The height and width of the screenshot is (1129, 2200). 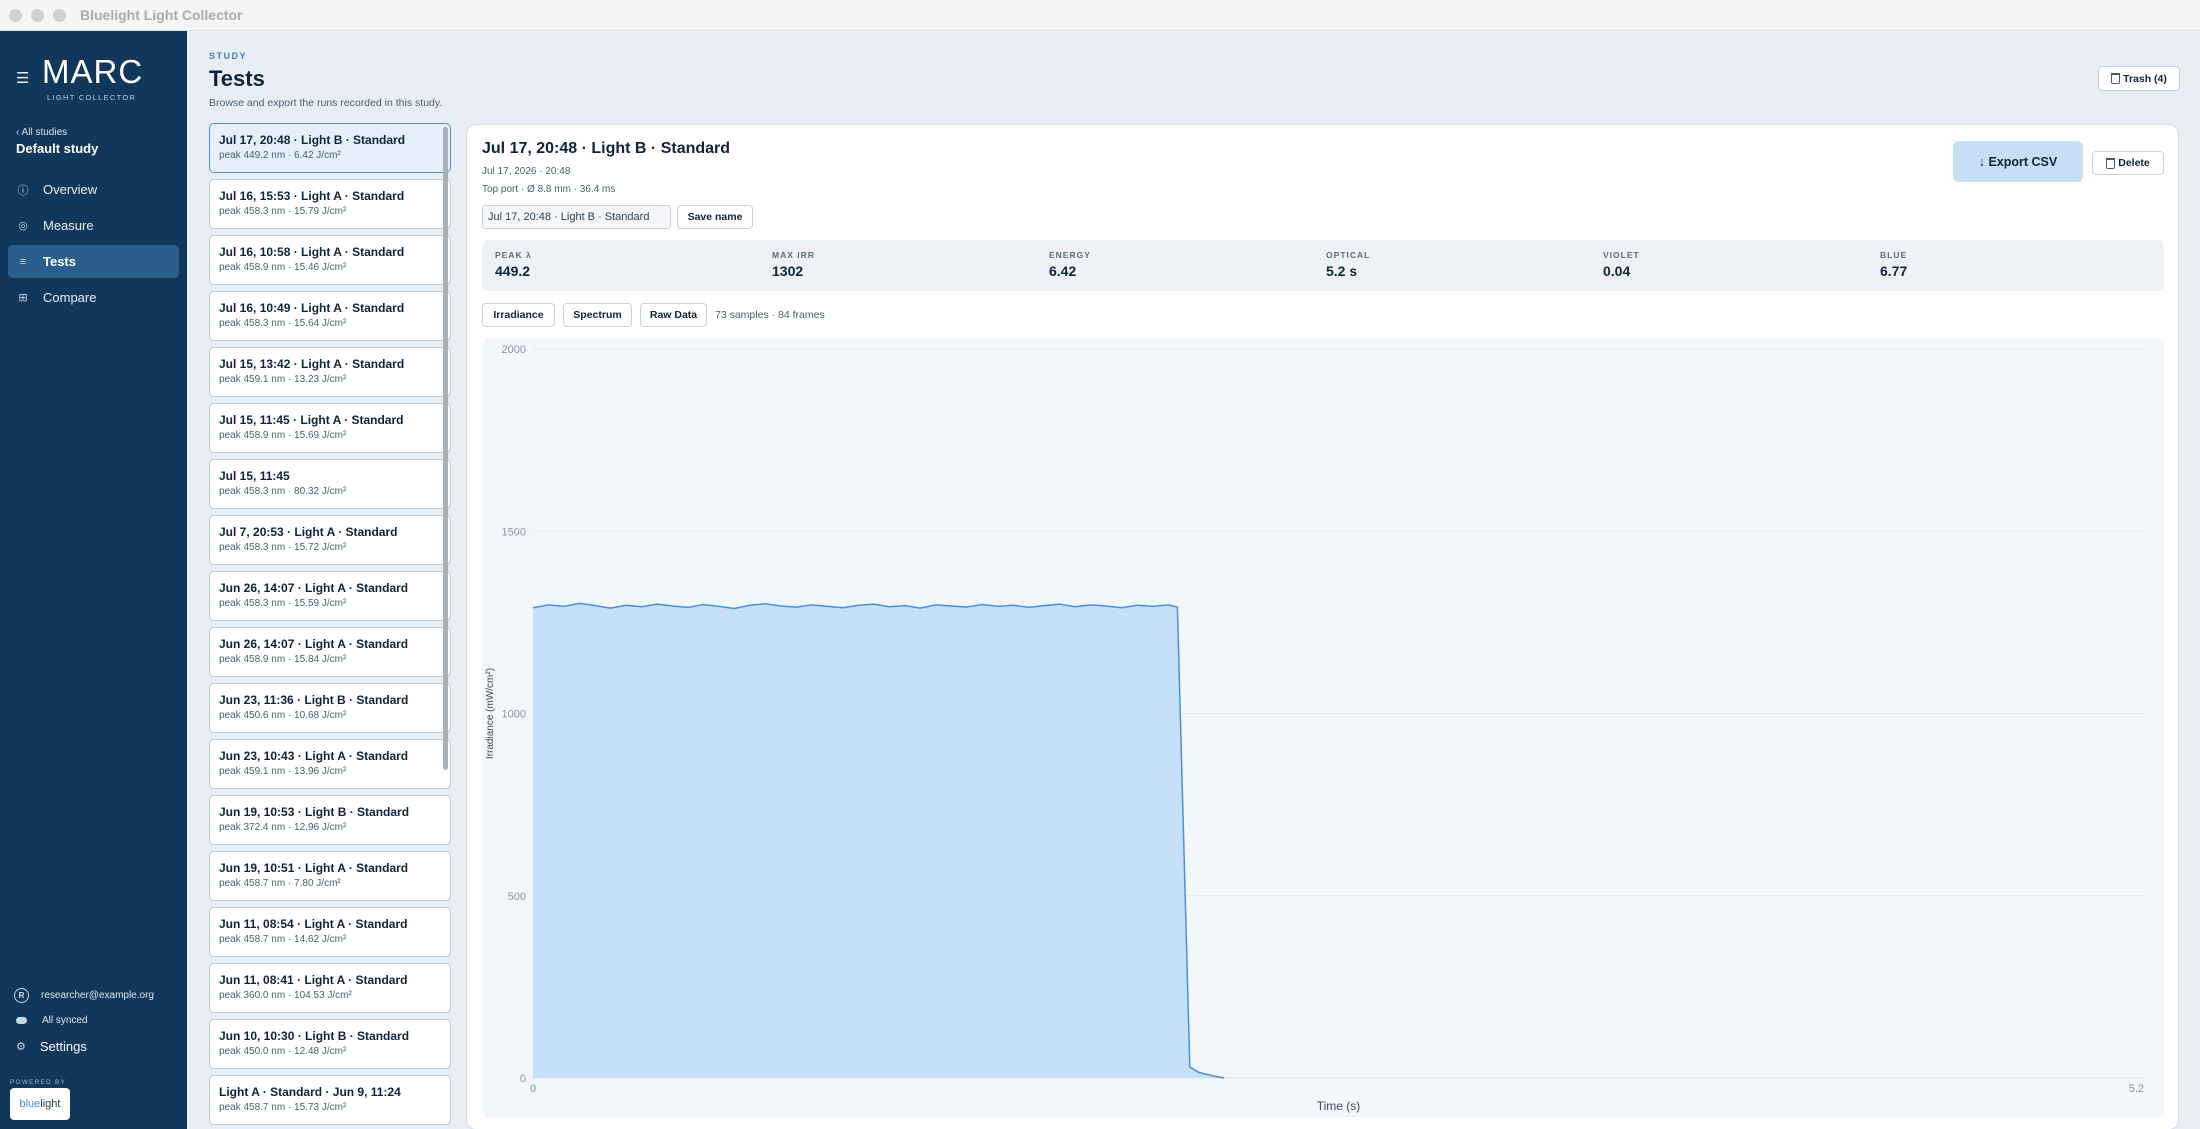 What do you see at coordinates (514, 715) in the screenshot?
I see `y-tick-label: 1000` at bounding box center [514, 715].